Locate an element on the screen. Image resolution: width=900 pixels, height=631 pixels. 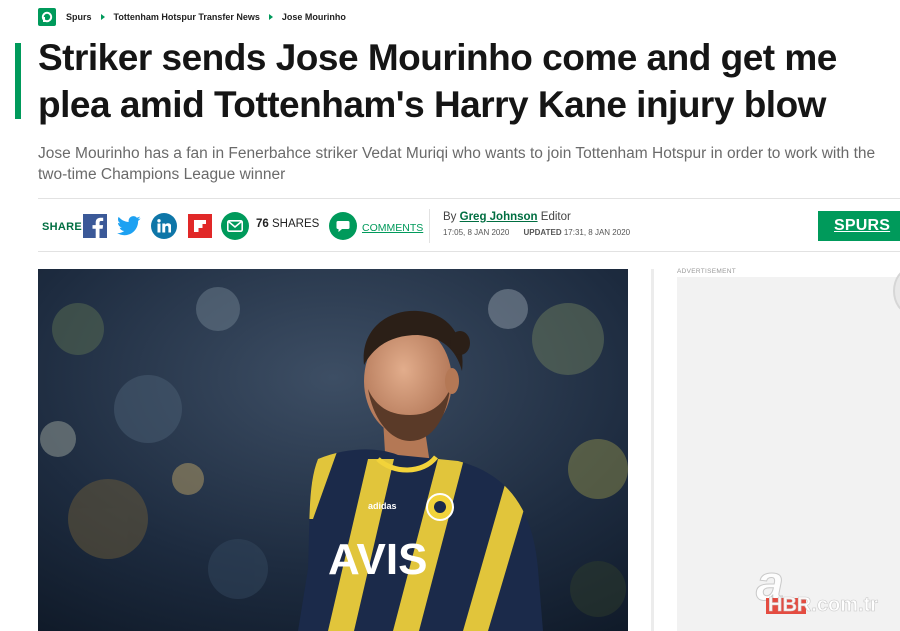
updated-label: UPDATED is located at coordinates (542, 232).